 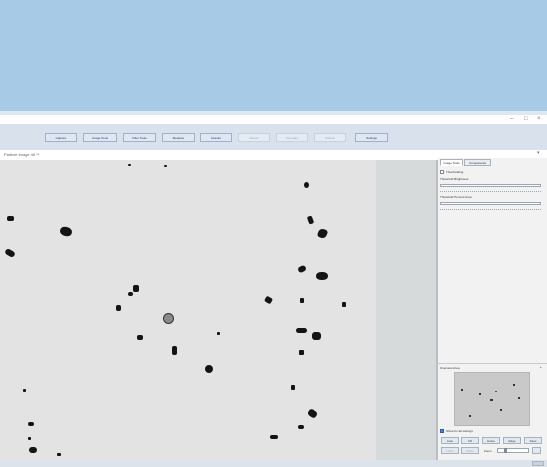 I want to click on collapse-icon: ▴, so click(x=541, y=367).